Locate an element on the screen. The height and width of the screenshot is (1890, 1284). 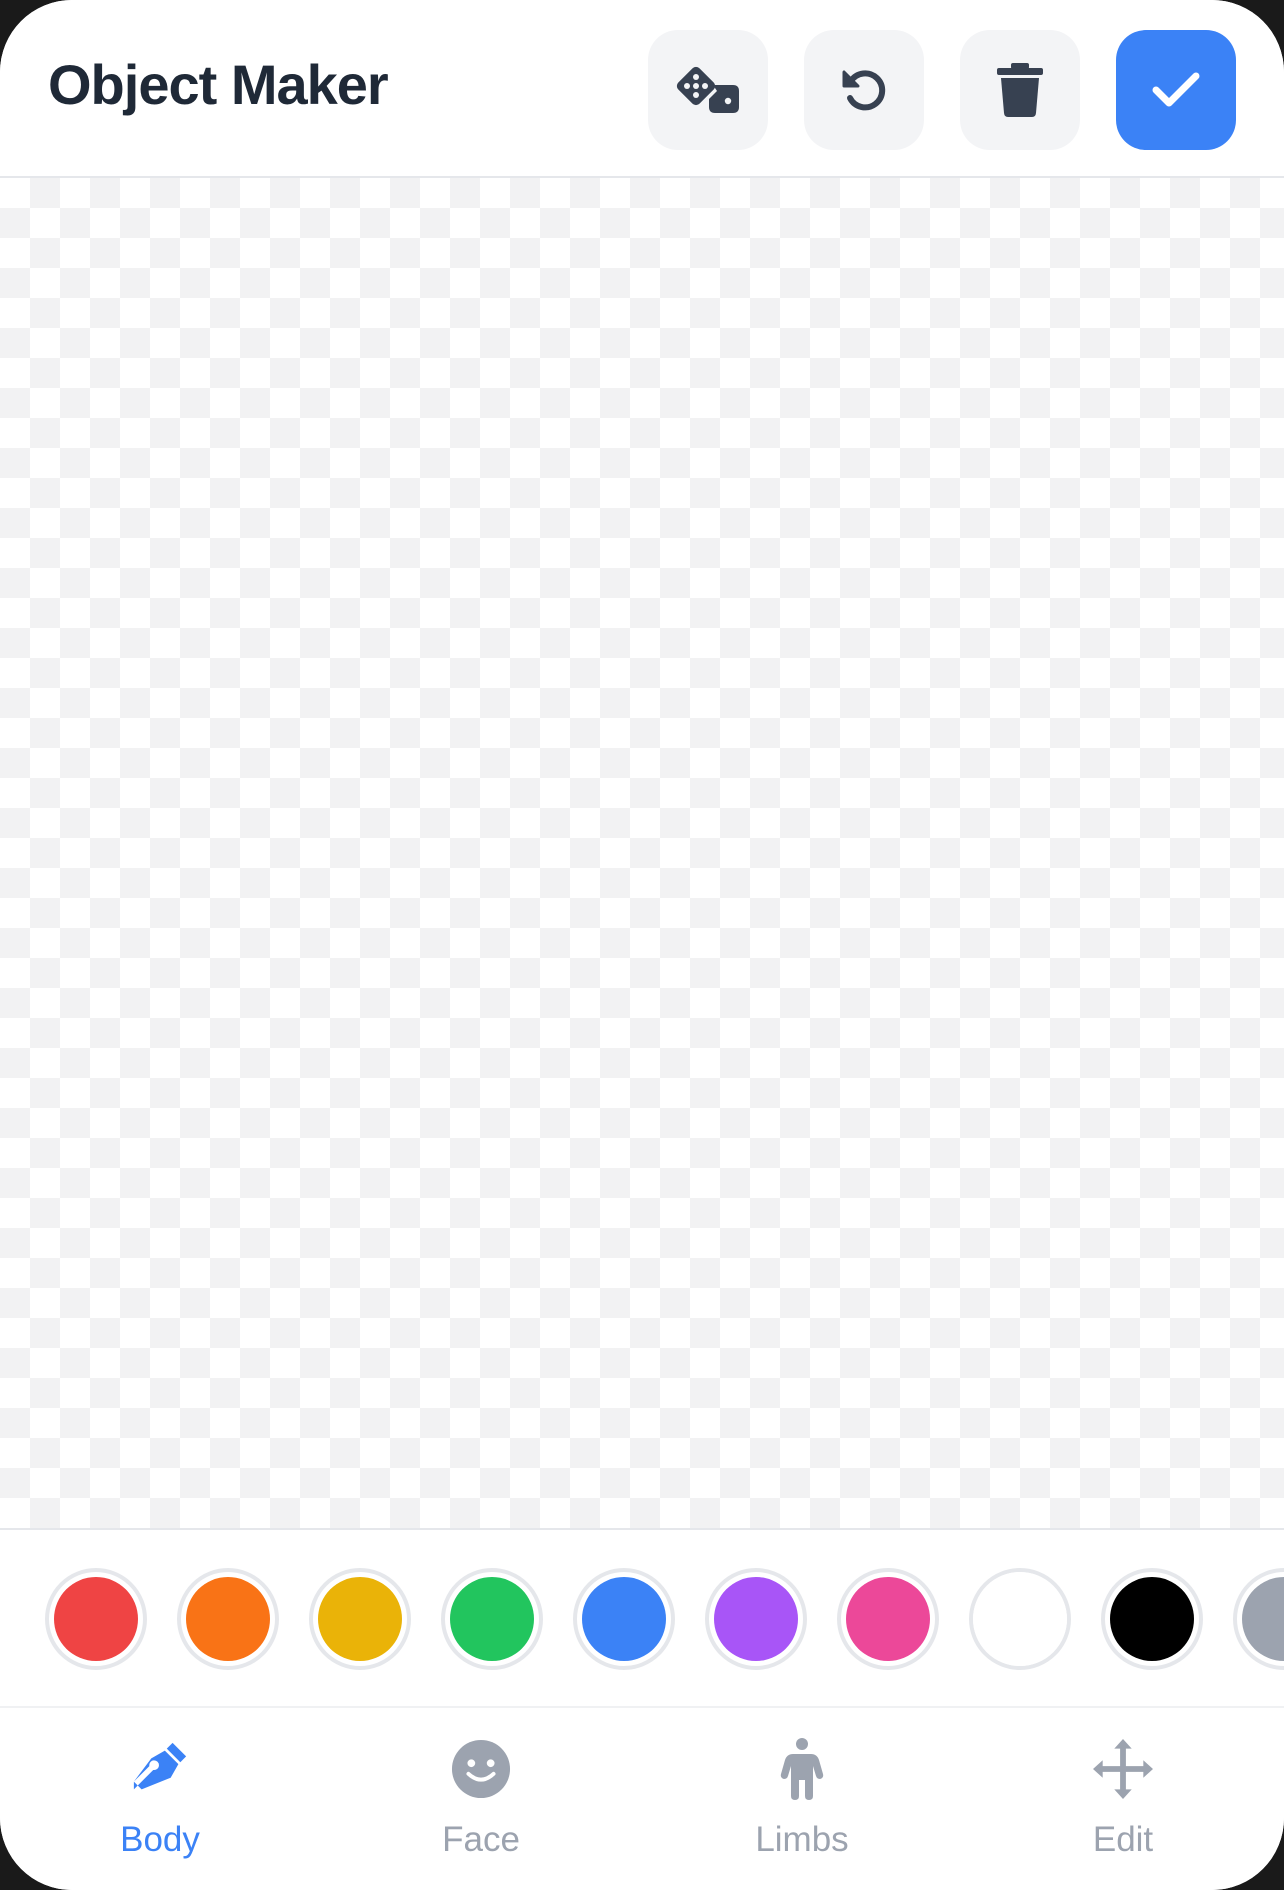
color-swatch-yellow is located at coordinates (360, 1619).